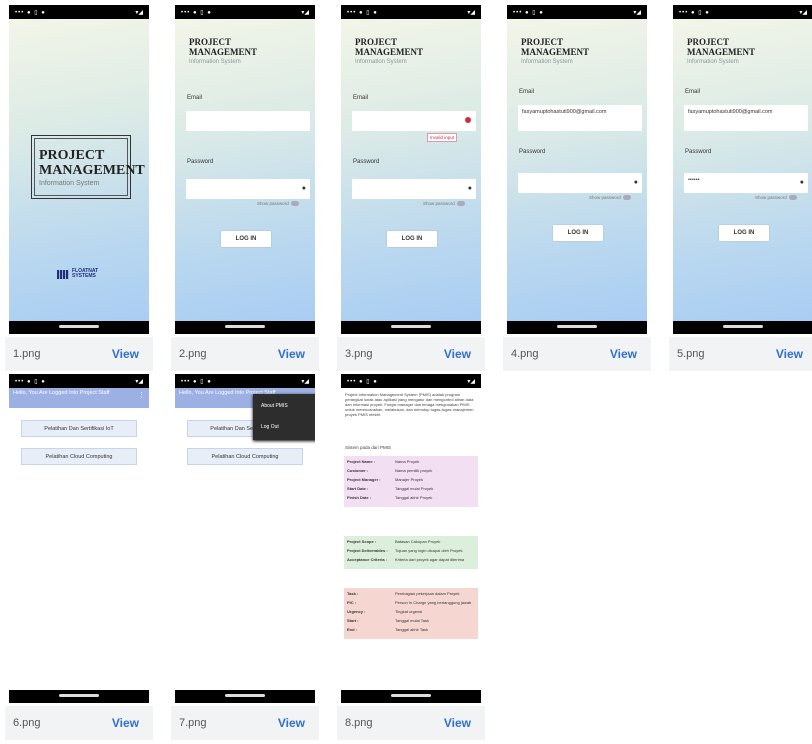 This screenshot has width=812, height=744. I want to click on course-iot-button: Pelatihan Dan Sertifikasi IoT, so click(79, 428).